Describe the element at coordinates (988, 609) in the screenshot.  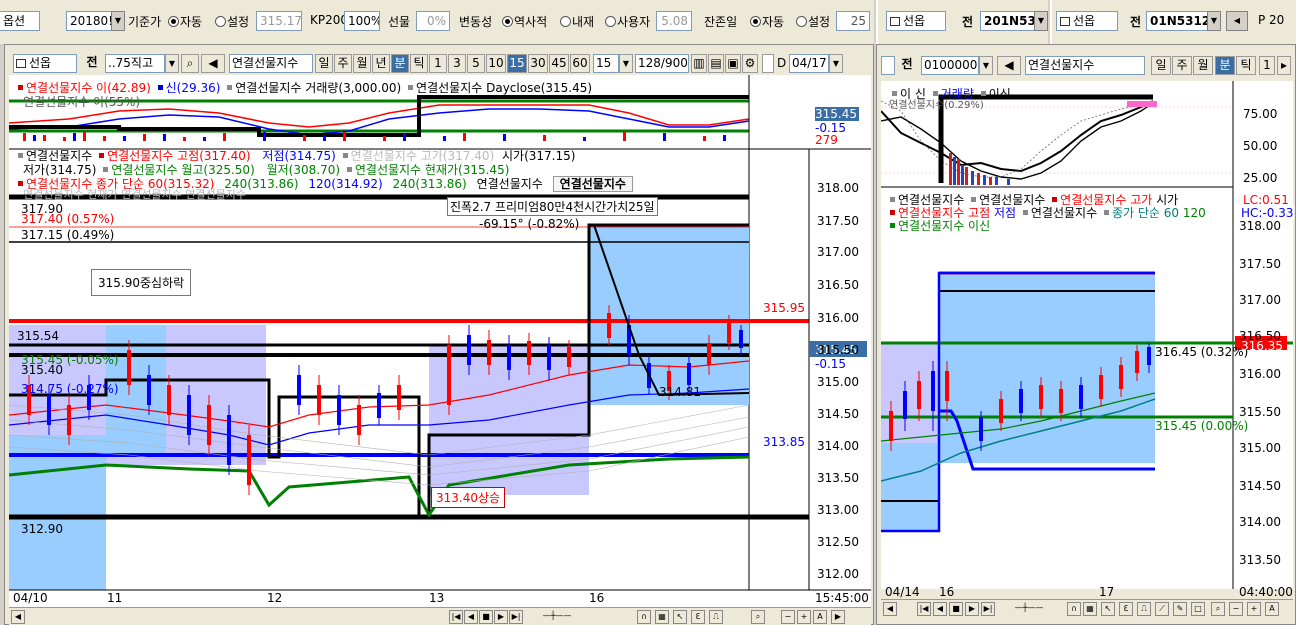
I see `right-last-icon: ▶|` at that location.